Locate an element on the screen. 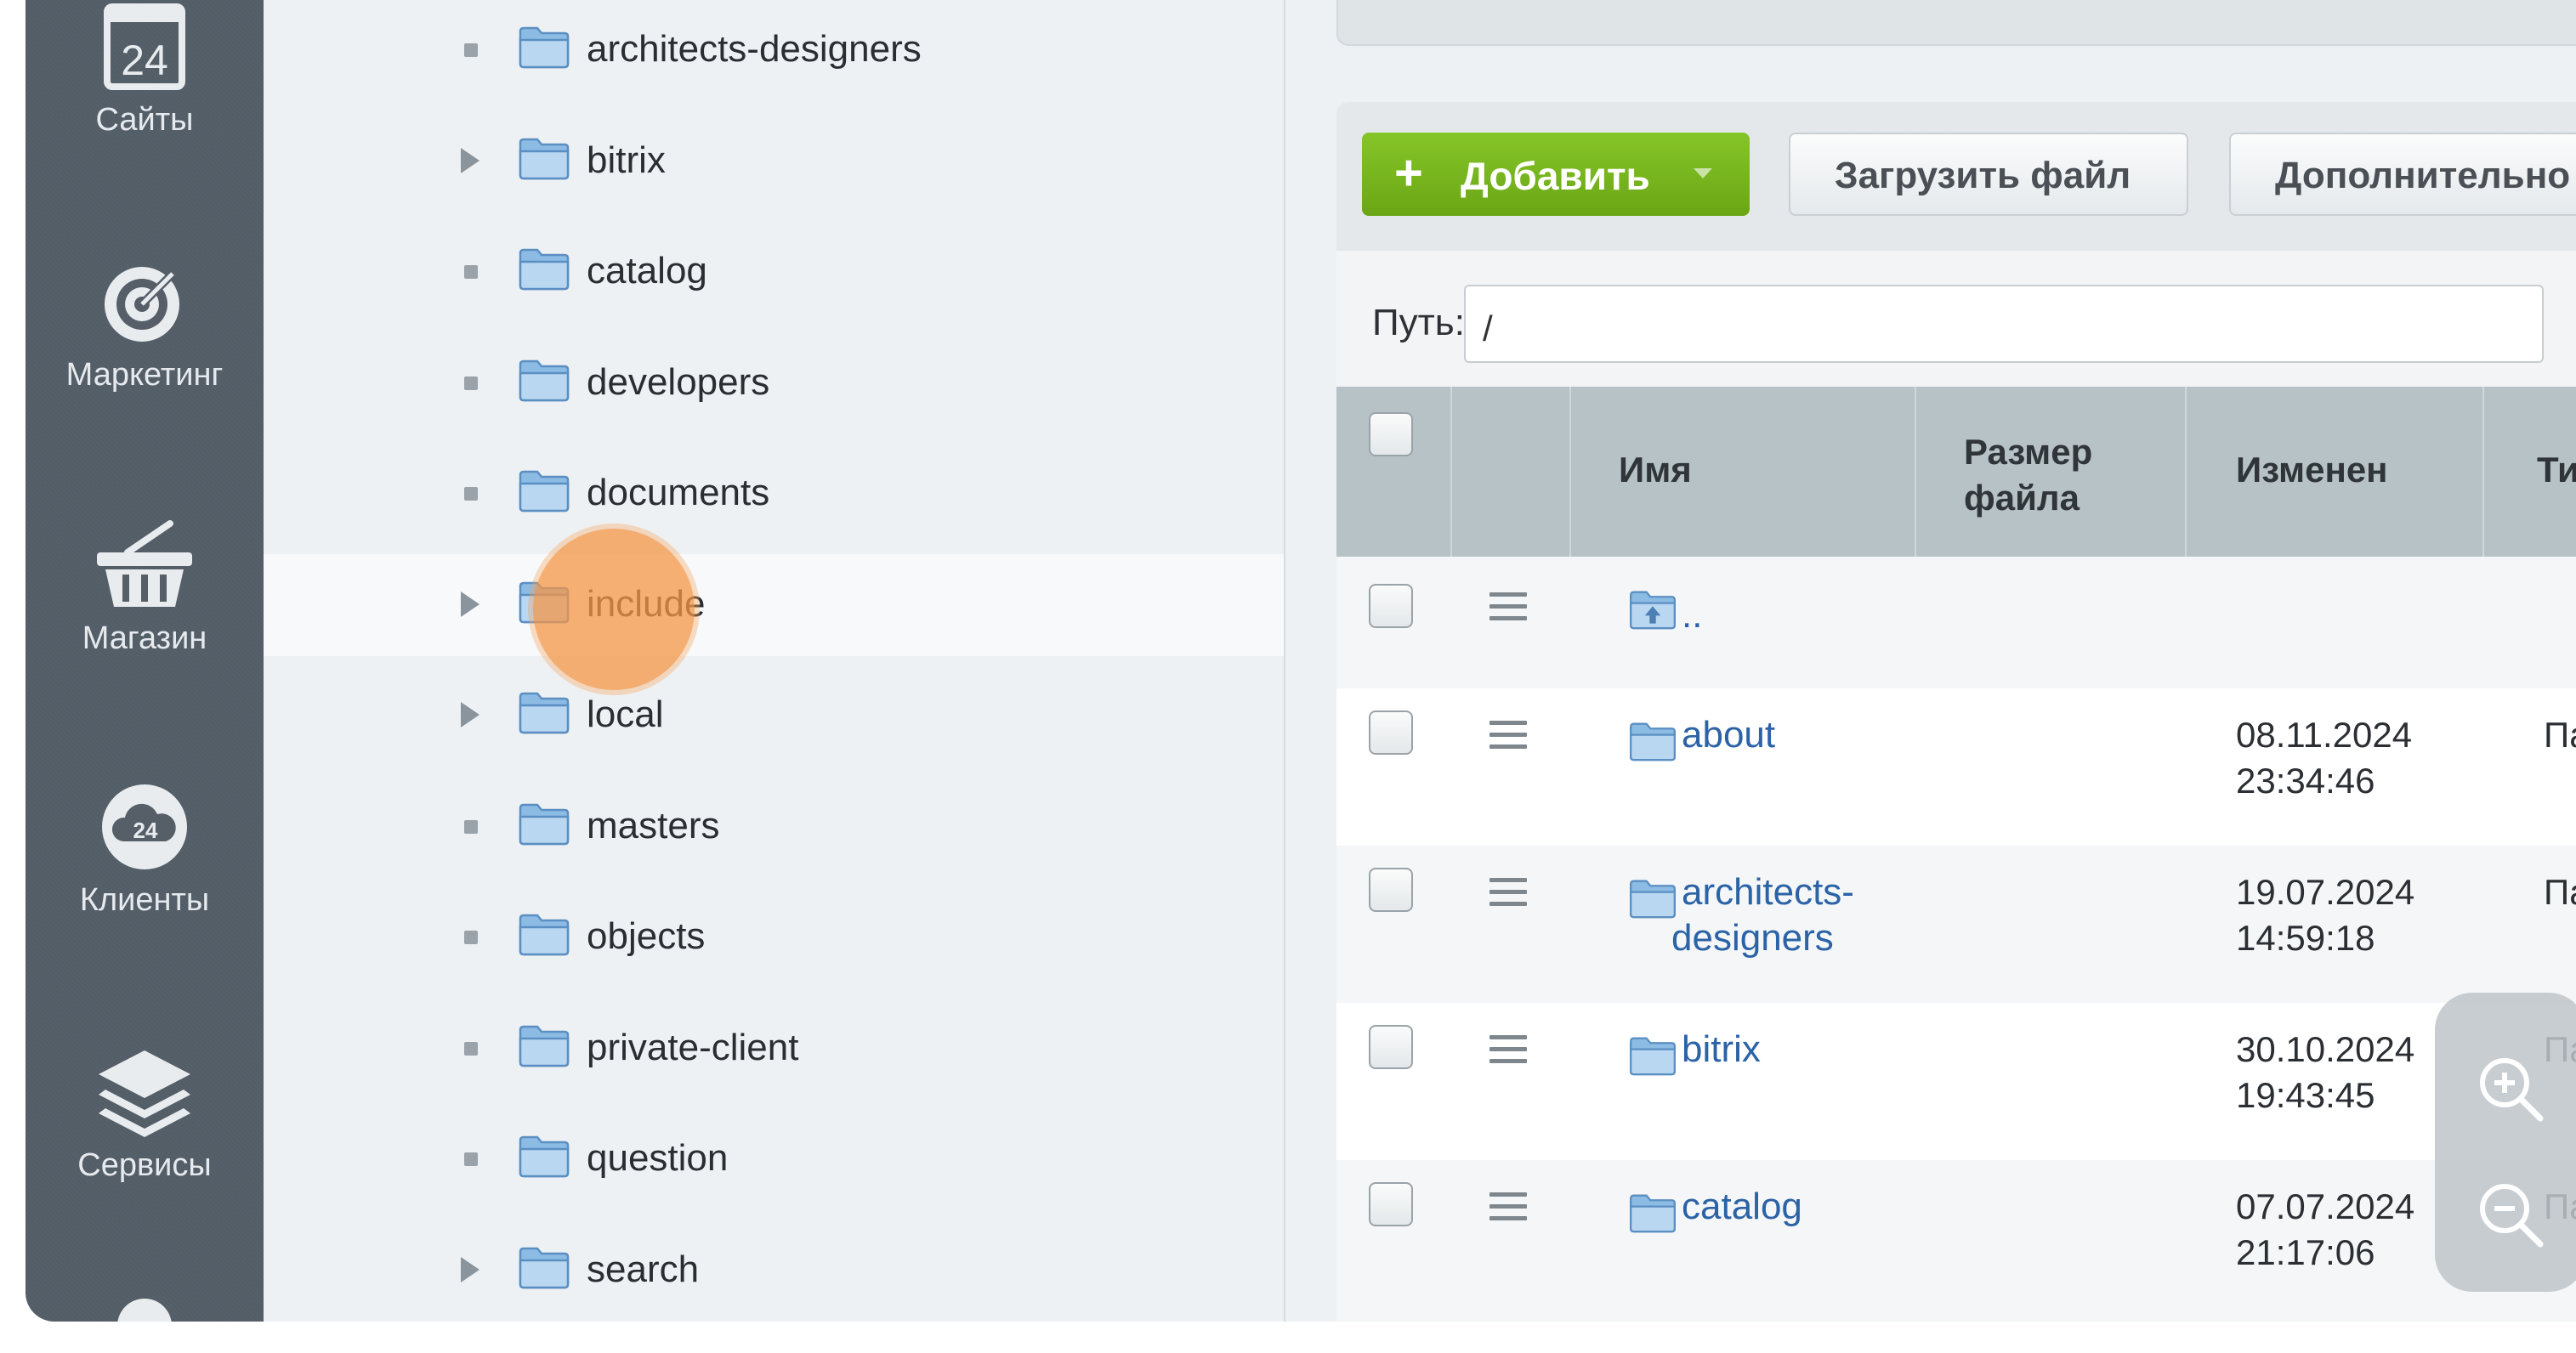 The height and width of the screenshot is (1353, 2576). type-cell: Папка is located at coordinates (2560, 892).